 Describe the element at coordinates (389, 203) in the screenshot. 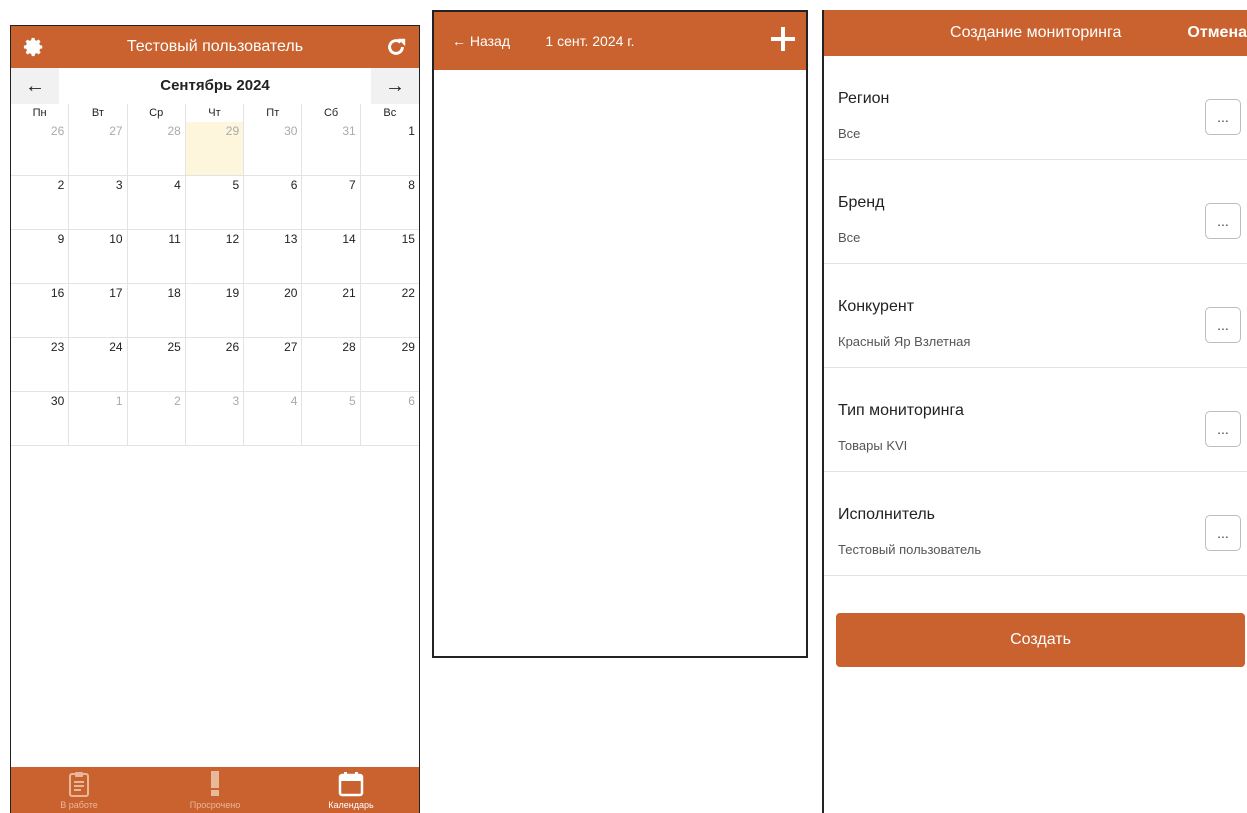

I see `calendar-day-cell: 8` at that location.